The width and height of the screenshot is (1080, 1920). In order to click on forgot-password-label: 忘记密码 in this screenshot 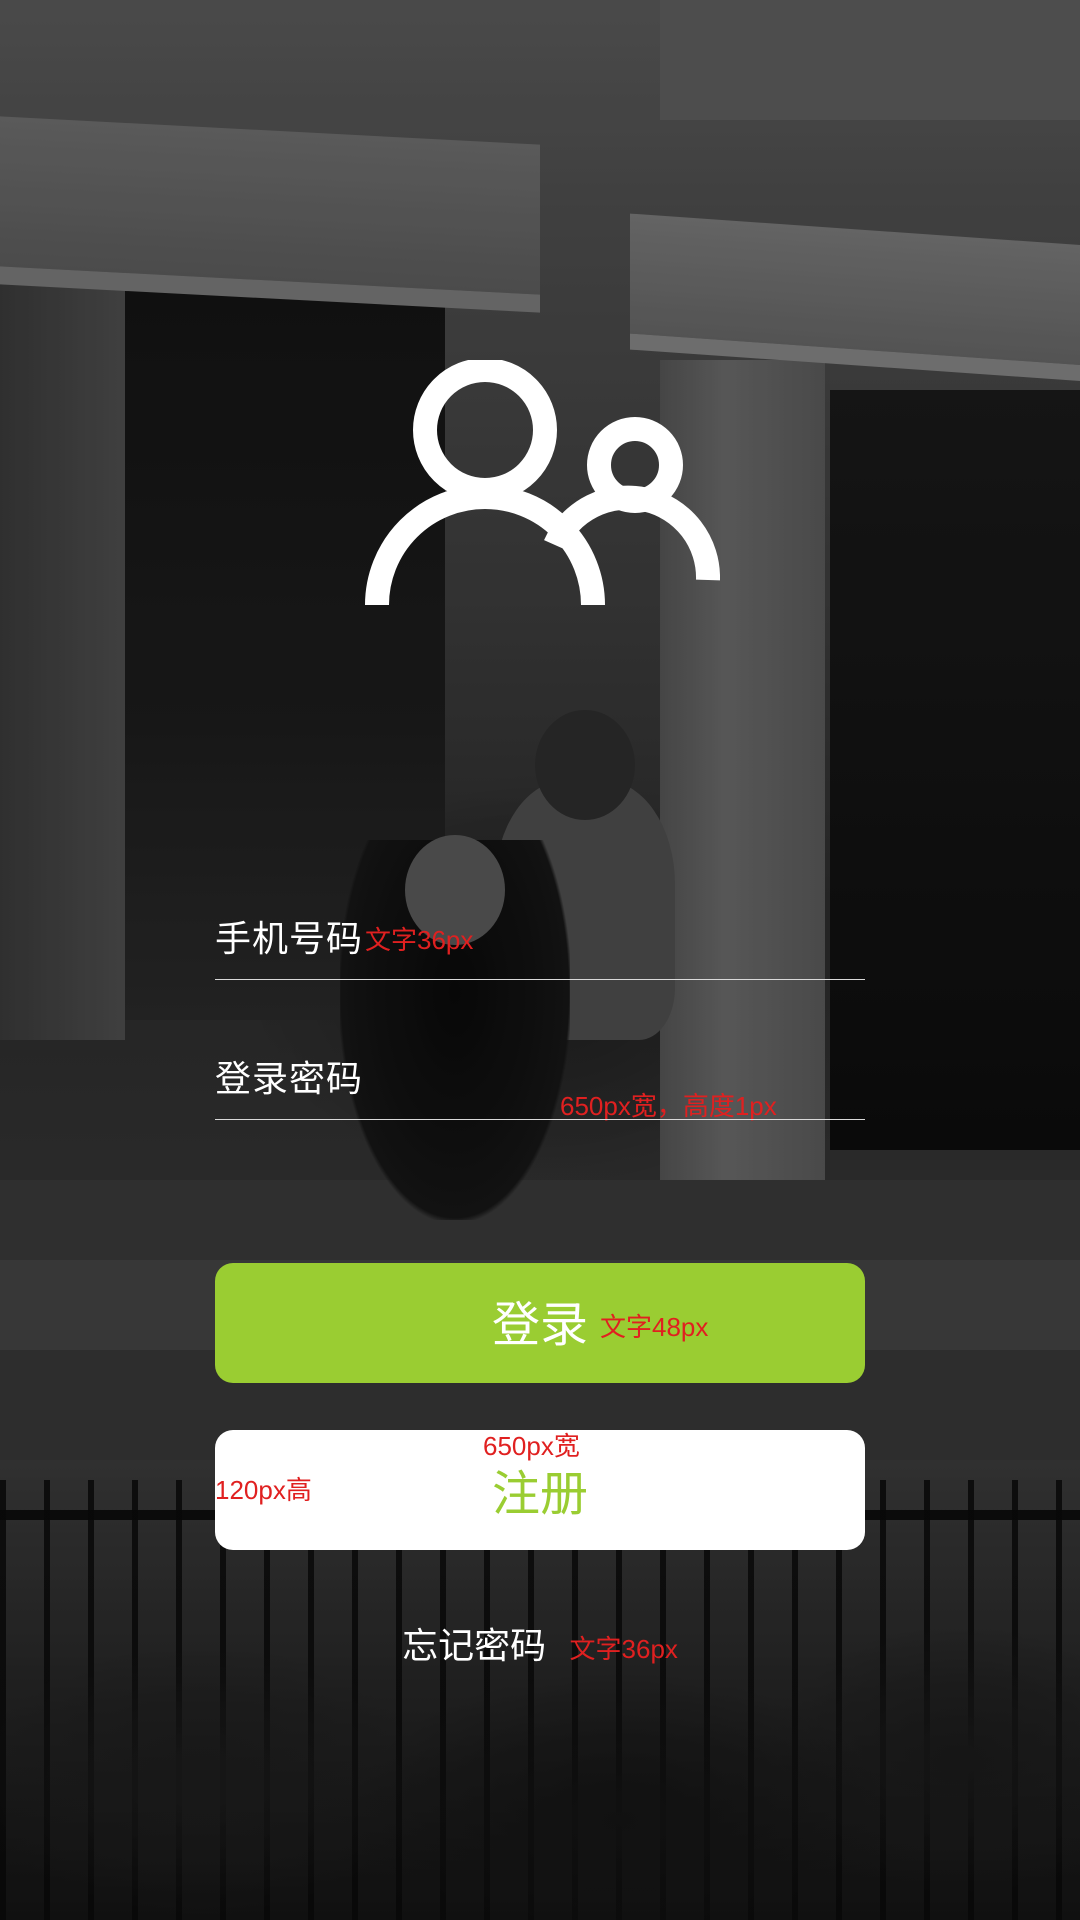, I will do `click(474, 1646)`.